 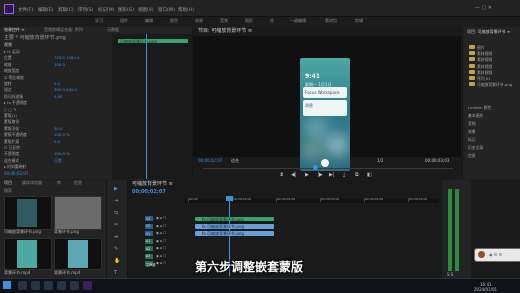 What do you see at coordinates (494, 85) in the screenshot?
I see `project-item: 可缩放背景环节.png` at bounding box center [494, 85].